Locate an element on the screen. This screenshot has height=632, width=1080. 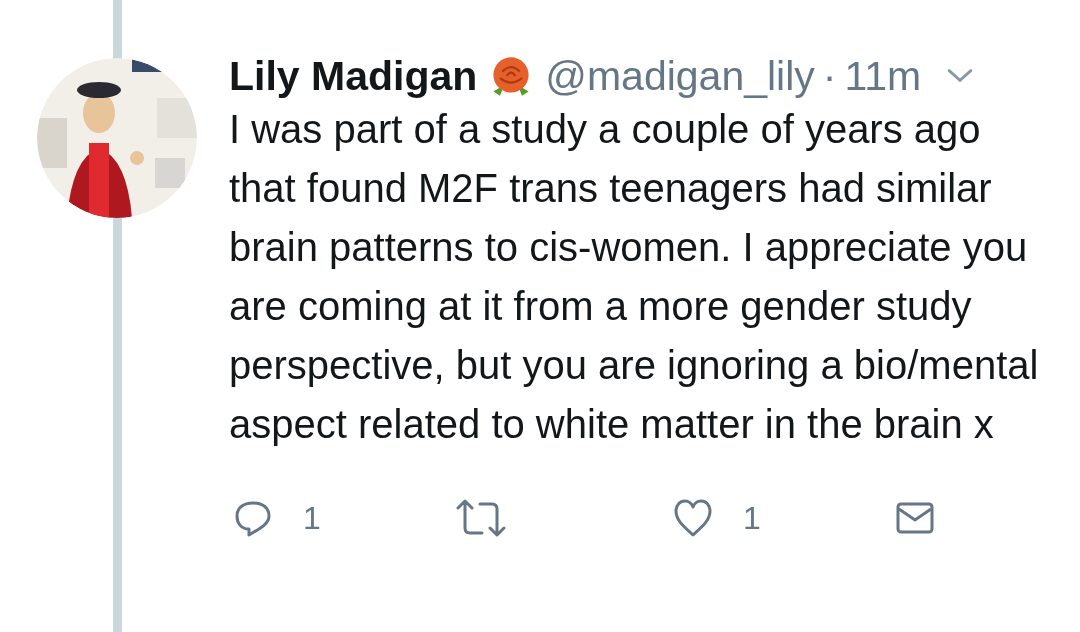
retweet-icon is located at coordinates (481, 518).